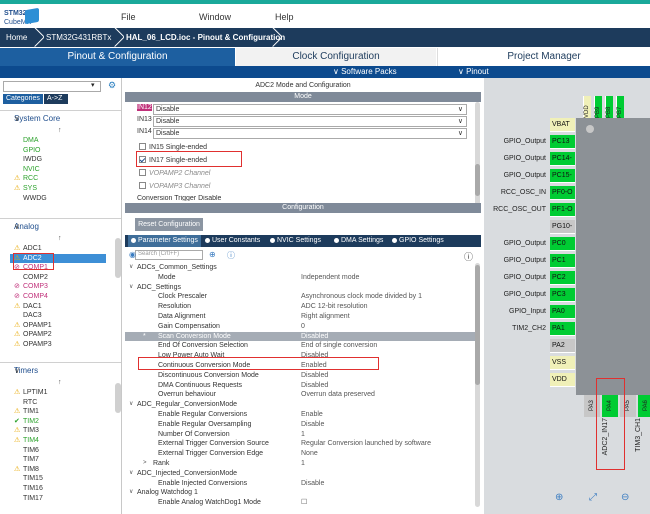 This screenshot has height=514, width=650. Describe the element at coordinates (28, 498) in the screenshot. I see `category-item-tim17: TIM17` at that location.